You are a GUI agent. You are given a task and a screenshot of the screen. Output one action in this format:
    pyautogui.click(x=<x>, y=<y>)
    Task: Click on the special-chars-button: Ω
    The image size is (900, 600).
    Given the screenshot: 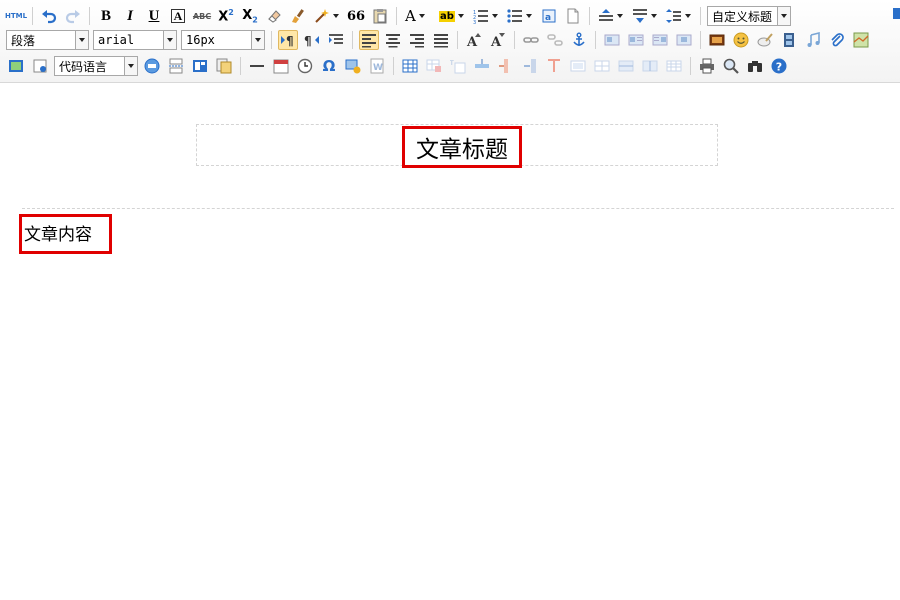 What is the action you would take?
    pyautogui.click(x=329, y=66)
    